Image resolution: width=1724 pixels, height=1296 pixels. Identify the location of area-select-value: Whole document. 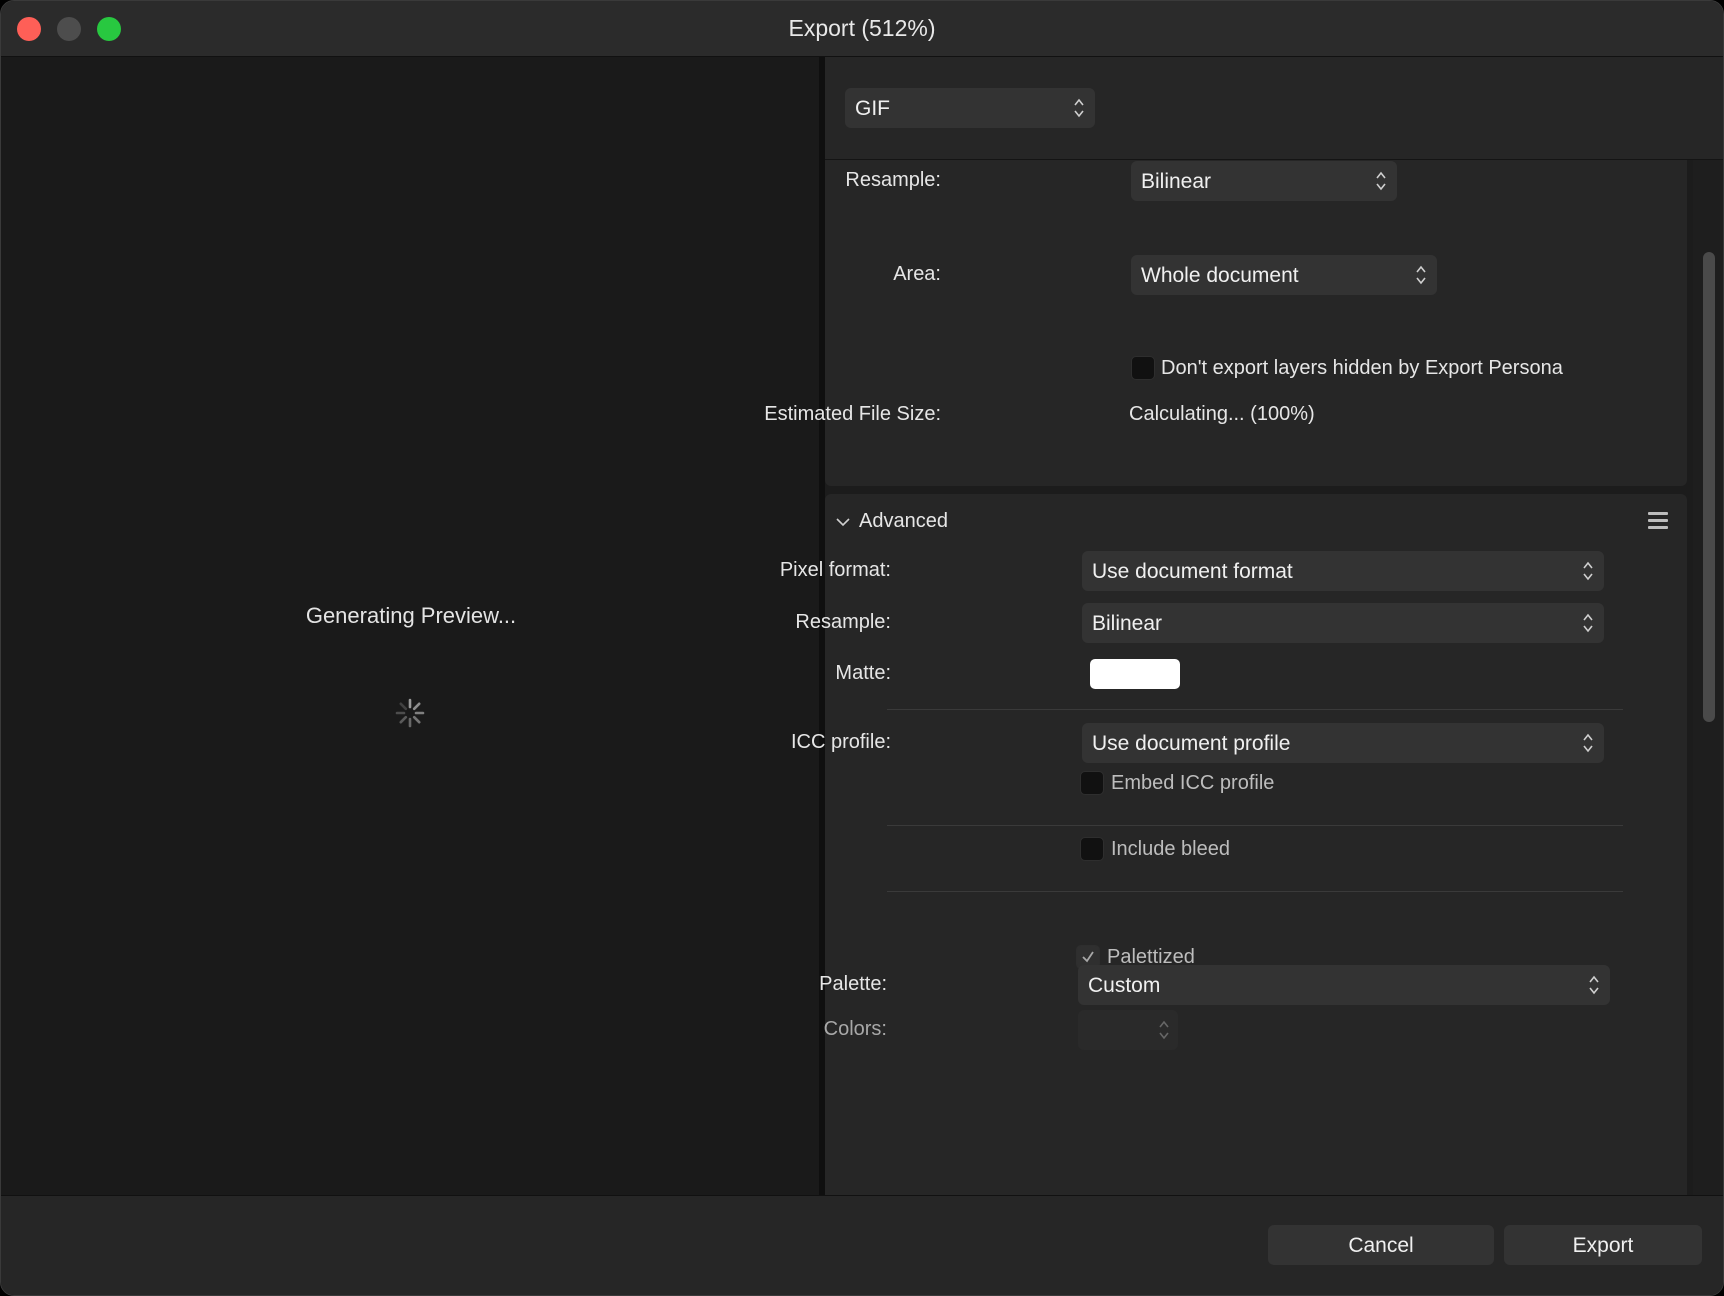
(1220, 275).